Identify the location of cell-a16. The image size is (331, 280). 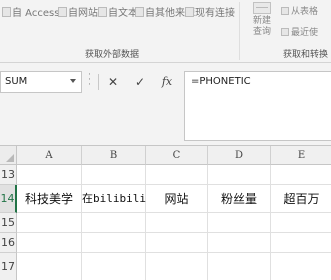
(49, 243).